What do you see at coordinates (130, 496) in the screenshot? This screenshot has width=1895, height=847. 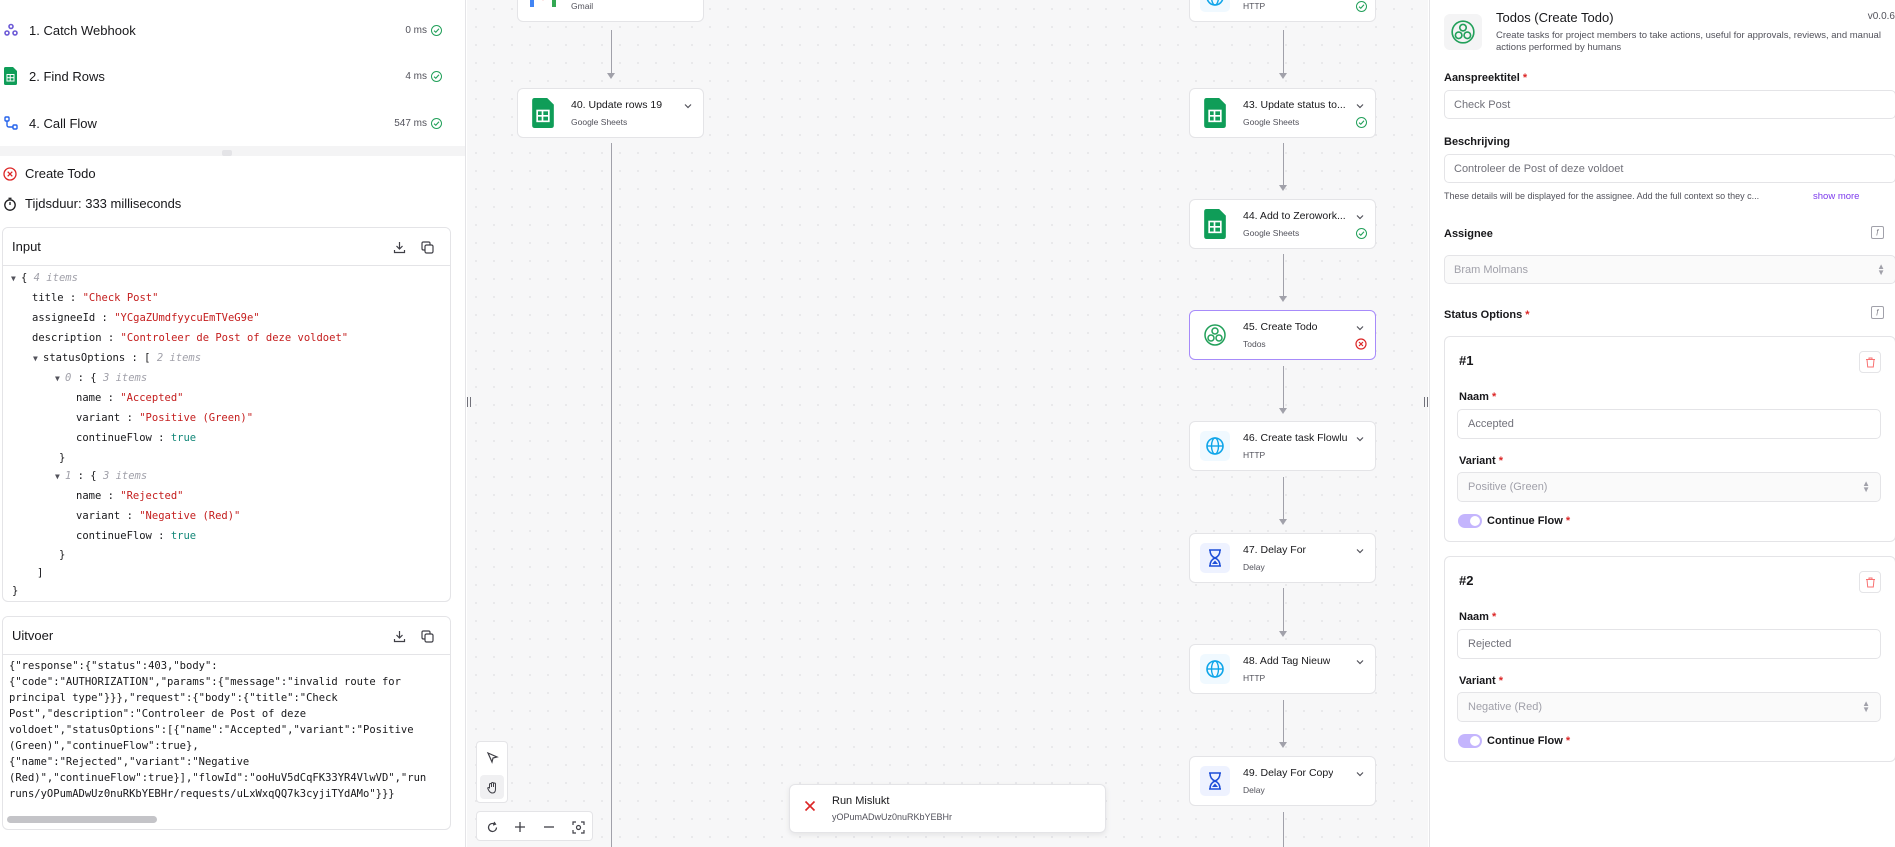 I see `json-line: name : "Rejected"` at bounding box center [130, 496].